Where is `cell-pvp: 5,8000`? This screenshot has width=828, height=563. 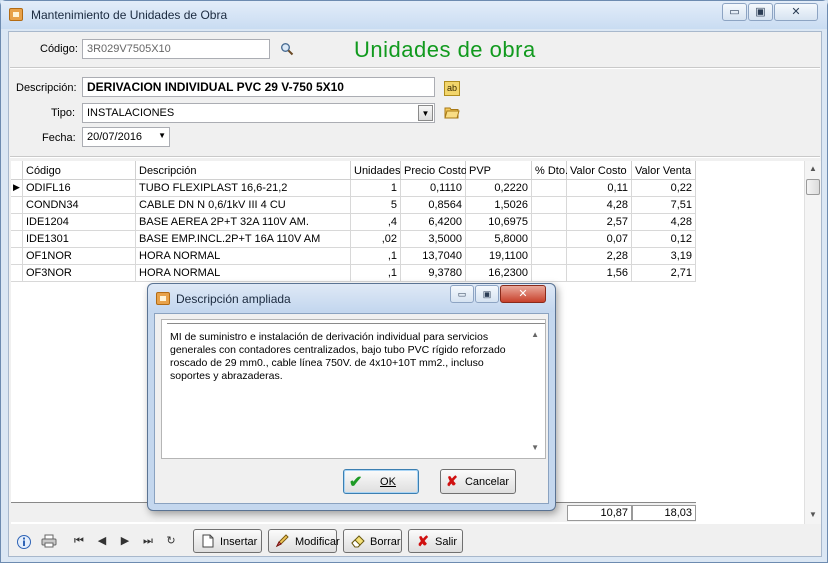 cell-pvp: 5,8000 is located at coordinates (499, 239).